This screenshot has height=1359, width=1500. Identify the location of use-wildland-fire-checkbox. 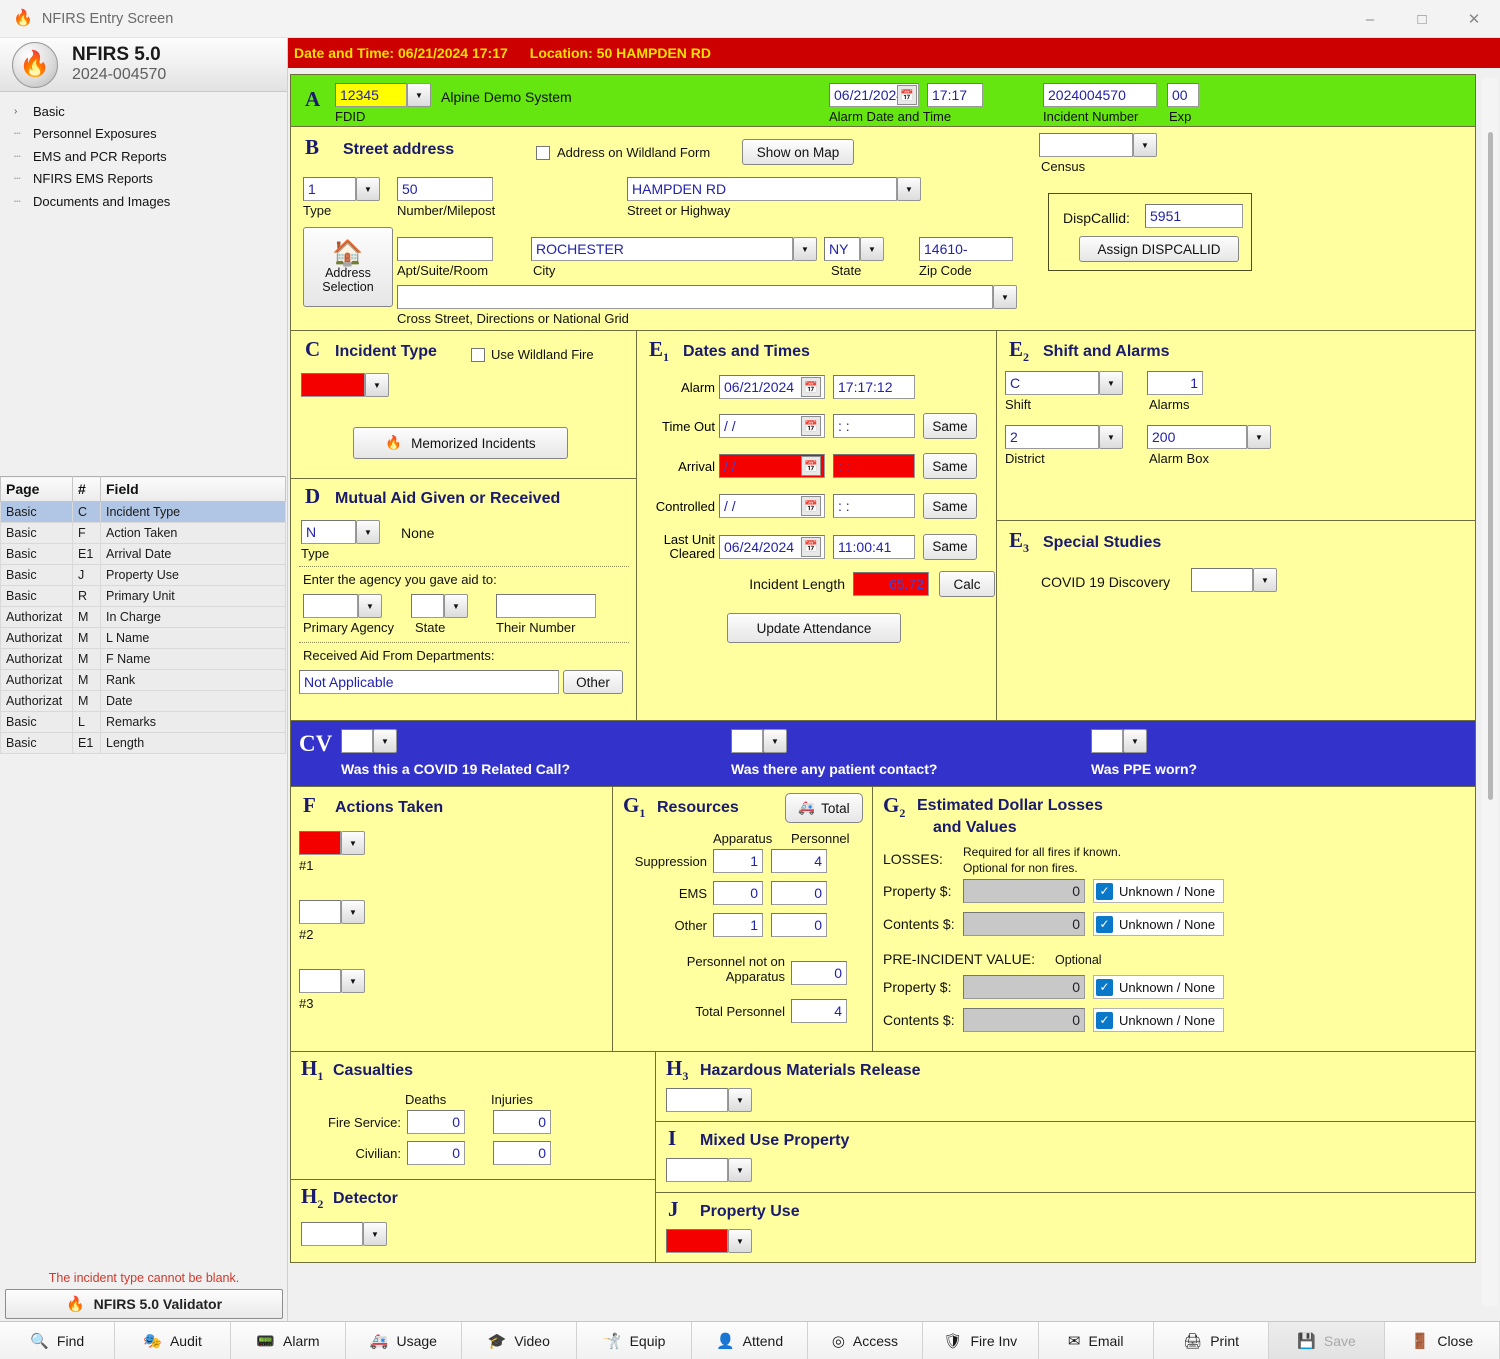
(478, 354).